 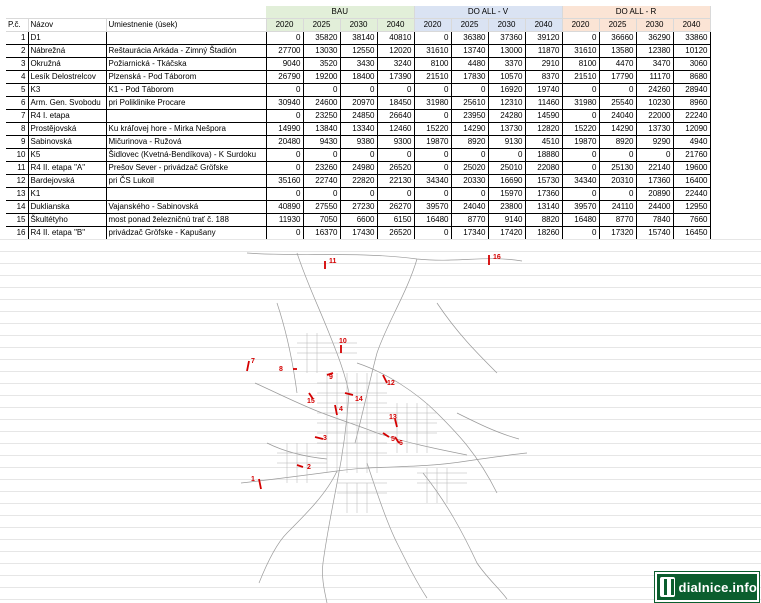 What do you see at coordinates (581, 64) in the screenshot?
I see `do-all-r-value-cell: 8100` at bounding box center [581, 64].